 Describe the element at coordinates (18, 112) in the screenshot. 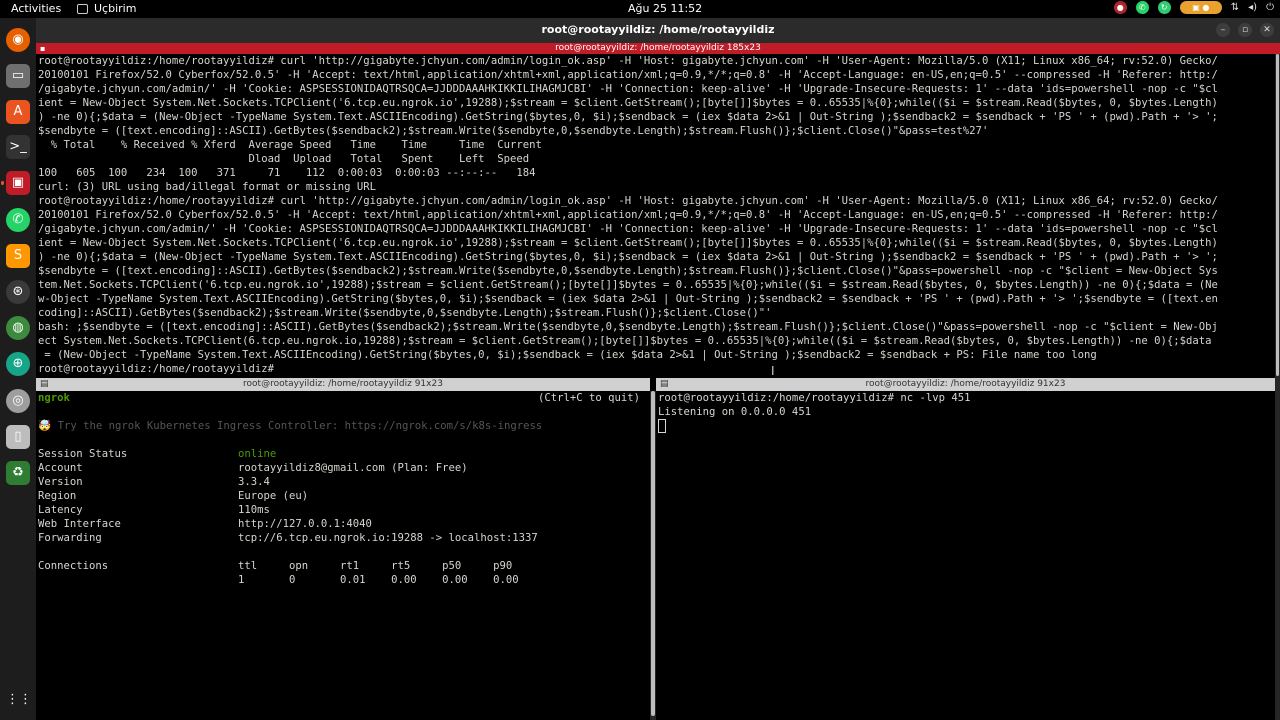

I see `app-center-icon: A` at that location.